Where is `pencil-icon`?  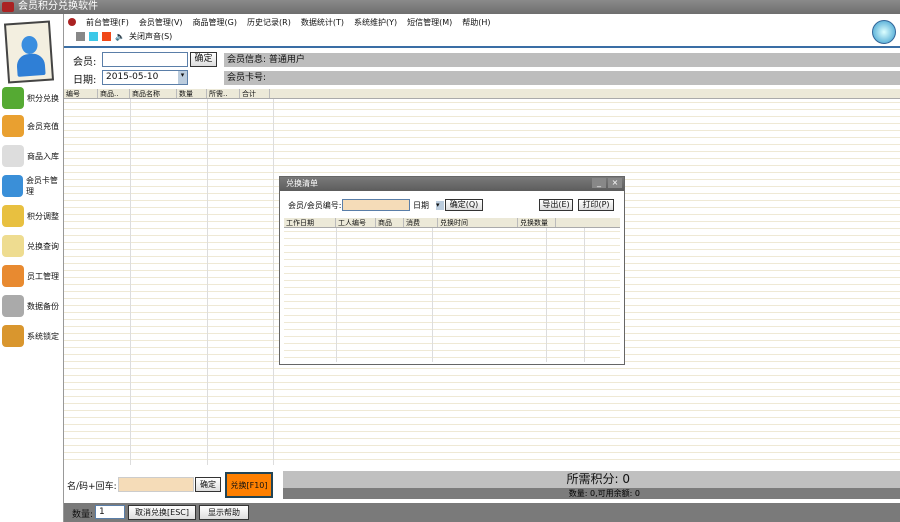
pencil-icon is located at coordinates (13, 216).